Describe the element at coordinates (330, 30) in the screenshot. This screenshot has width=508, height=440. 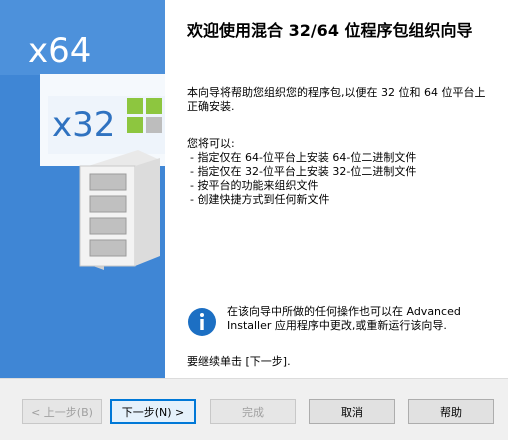
I see `page-title: 欢迎使用混合 32/64 位程序包组织向导` at that location.